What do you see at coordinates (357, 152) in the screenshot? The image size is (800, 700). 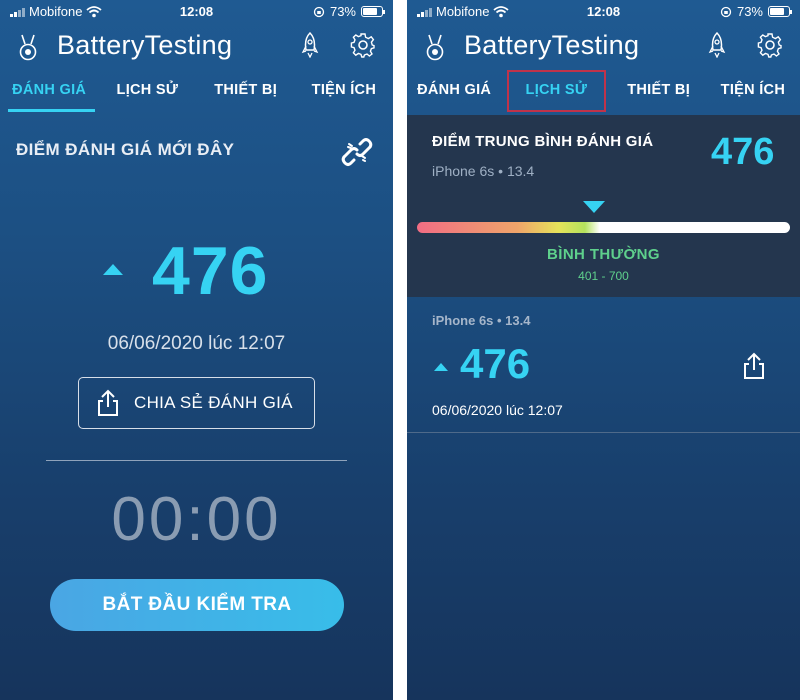 I see `unlink-icon` at bounding box center [357, 152].